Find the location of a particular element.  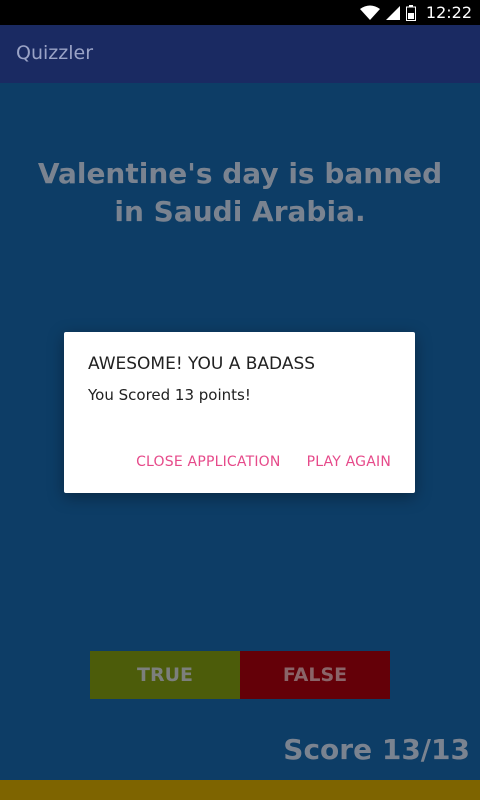

false-button: FALSE is located at coordinates (315, 675).